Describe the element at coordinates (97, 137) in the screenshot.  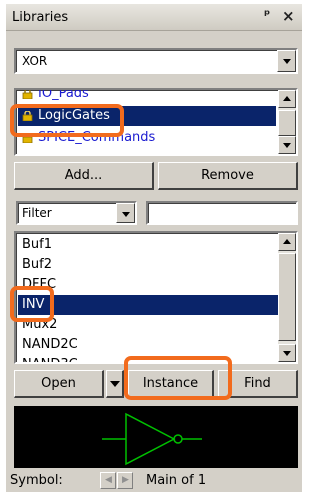
I see `library-item-label: SPICE_Commands` at that location.